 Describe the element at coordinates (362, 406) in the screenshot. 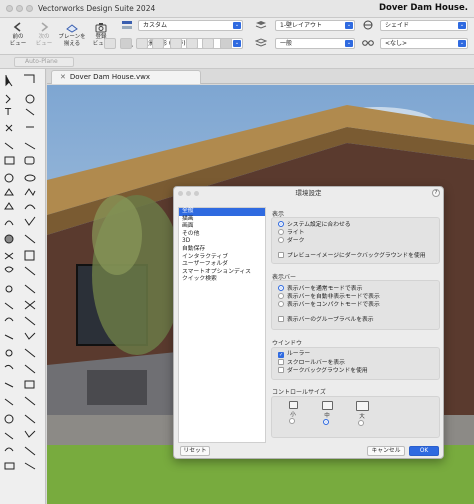

I see `window-large-icon` at that location.